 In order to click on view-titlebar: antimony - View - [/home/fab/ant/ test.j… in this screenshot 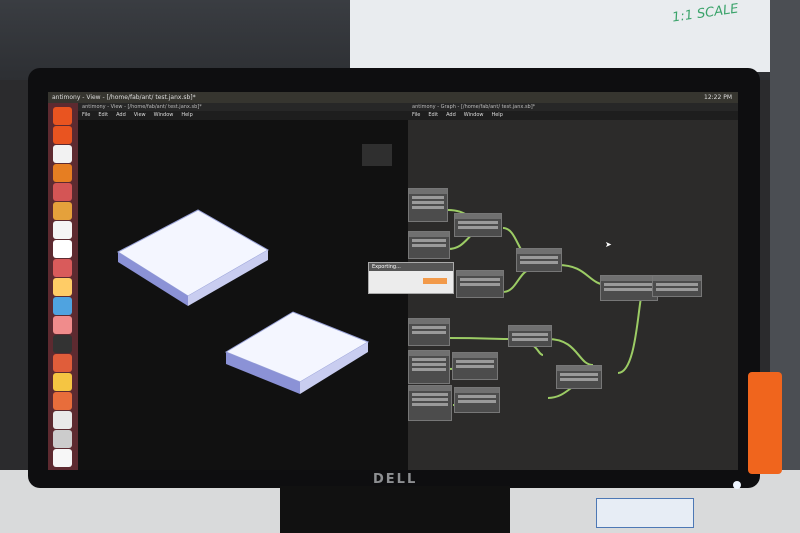, I will do `click(243, 107)`.